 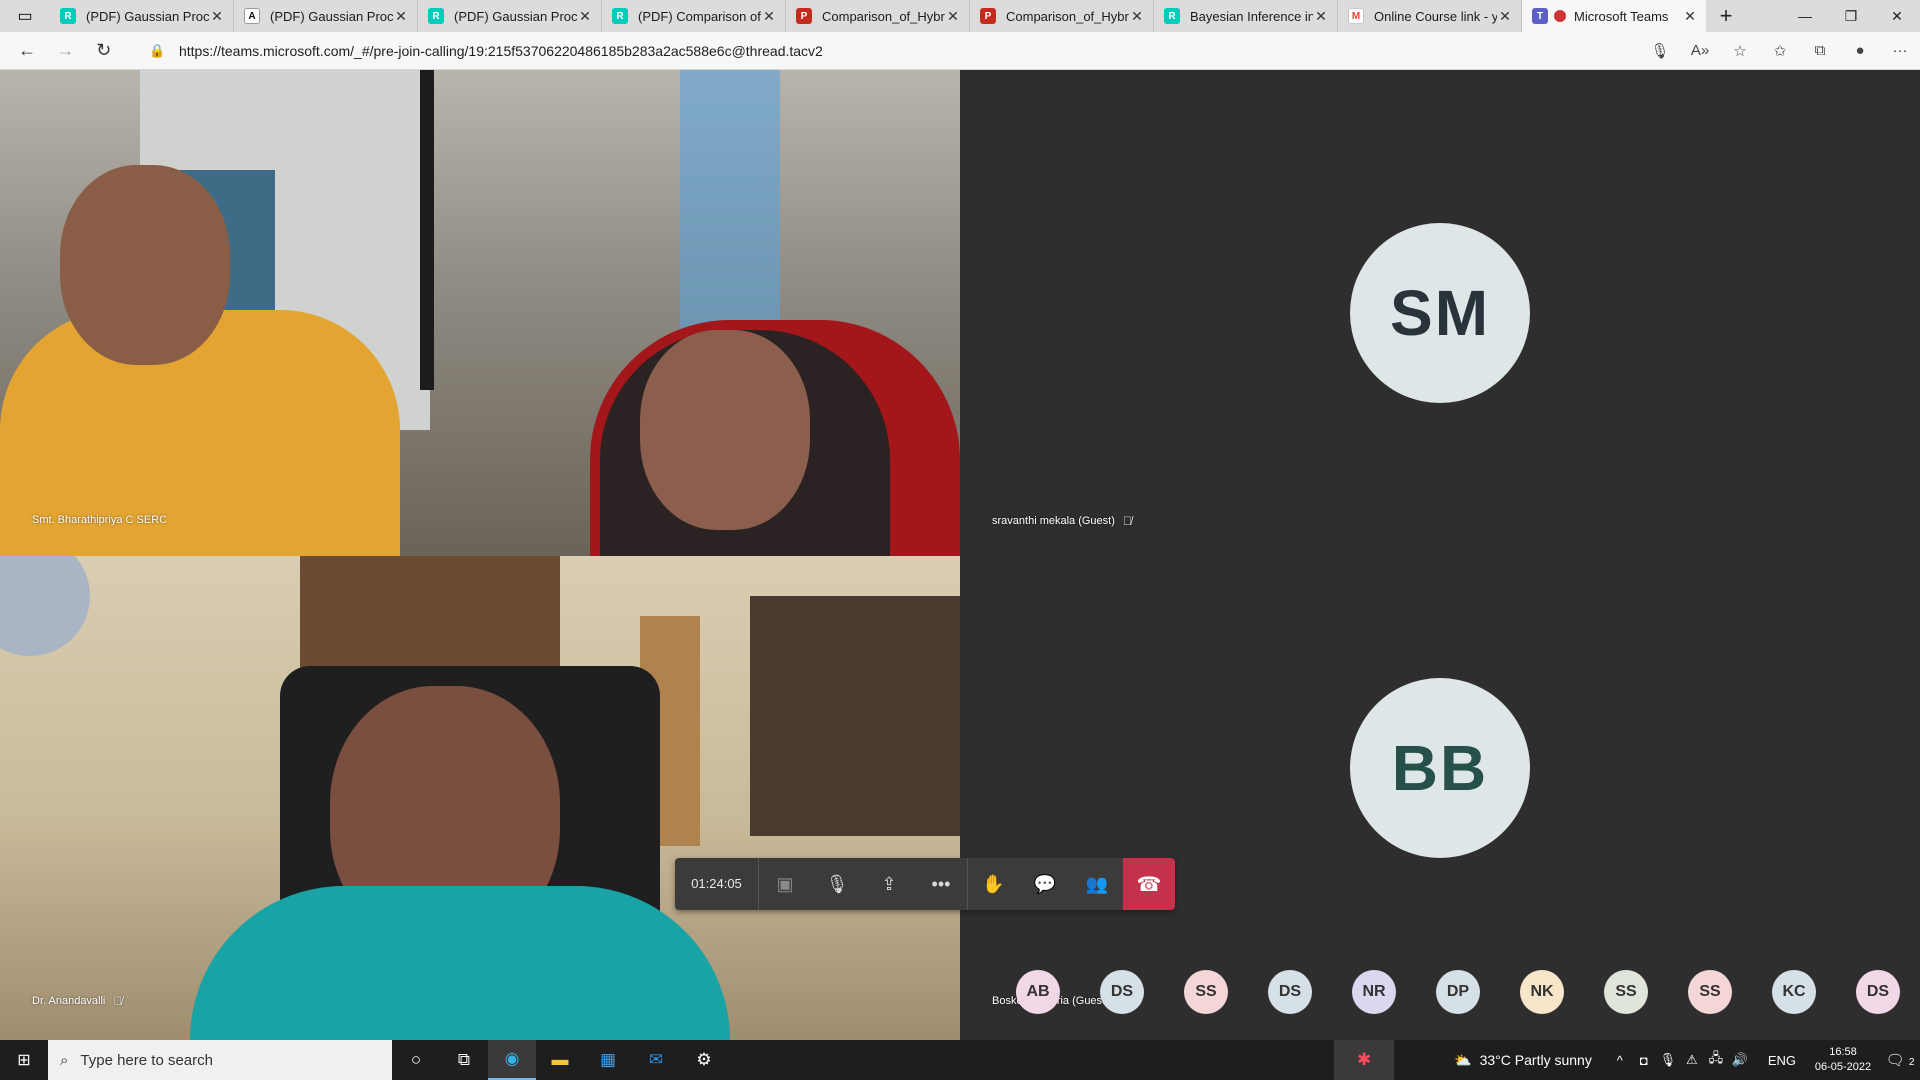 What do you see at coordinates (1851, 16) in the screenshot?
I see `restore-icon: ❐` at bounding box center [1851, 16].